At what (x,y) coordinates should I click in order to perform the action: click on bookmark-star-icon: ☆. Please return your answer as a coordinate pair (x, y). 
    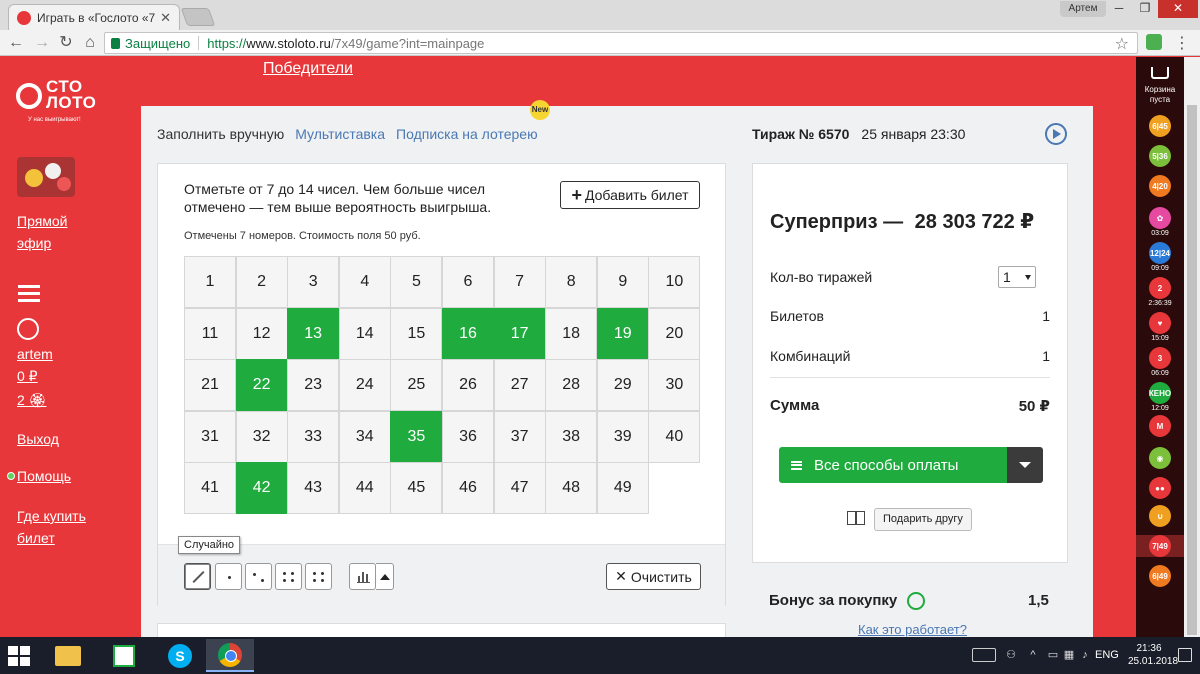
    Looking at the image, I should click on (1122, 44).